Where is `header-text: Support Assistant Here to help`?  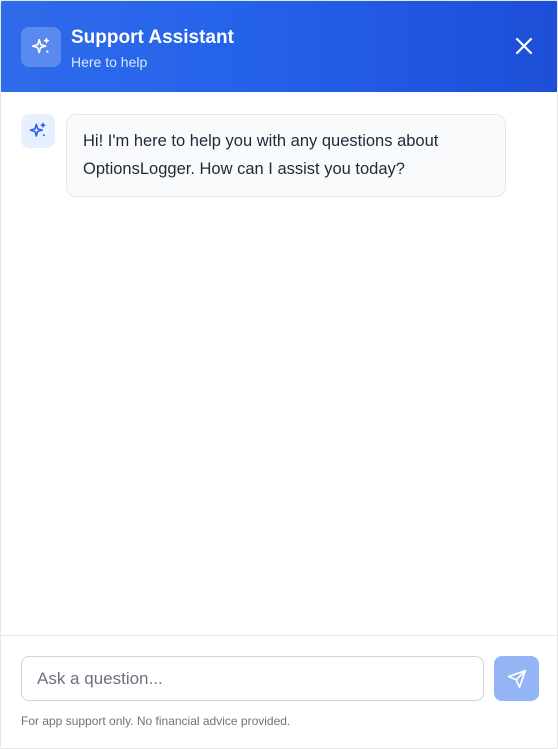
header-text: Support Assistant Here to help is located at coordinates (152, 49).